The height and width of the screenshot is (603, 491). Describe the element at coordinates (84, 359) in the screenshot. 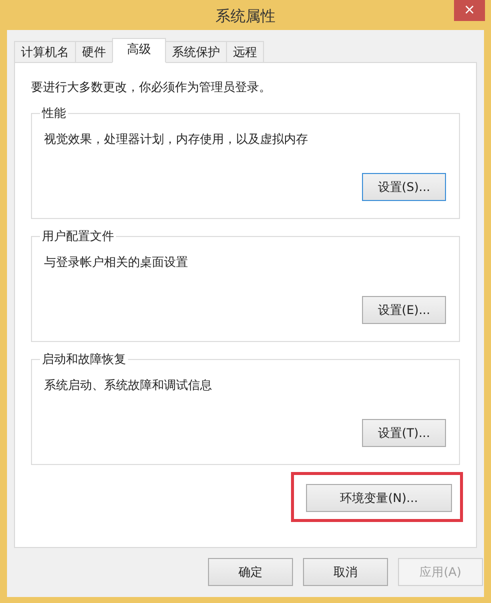

I see `group-title: 启动和故障恢复` at that location.